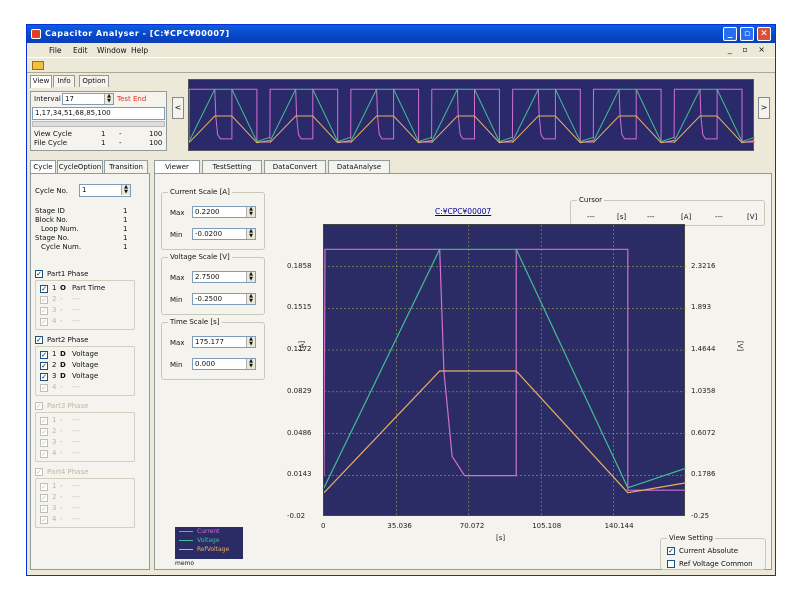 The height and width of the screenshot is (600, 800). Describe the element at coordinates (63, 365) in the screenshot. I see `phase-row-code: D` at that location.